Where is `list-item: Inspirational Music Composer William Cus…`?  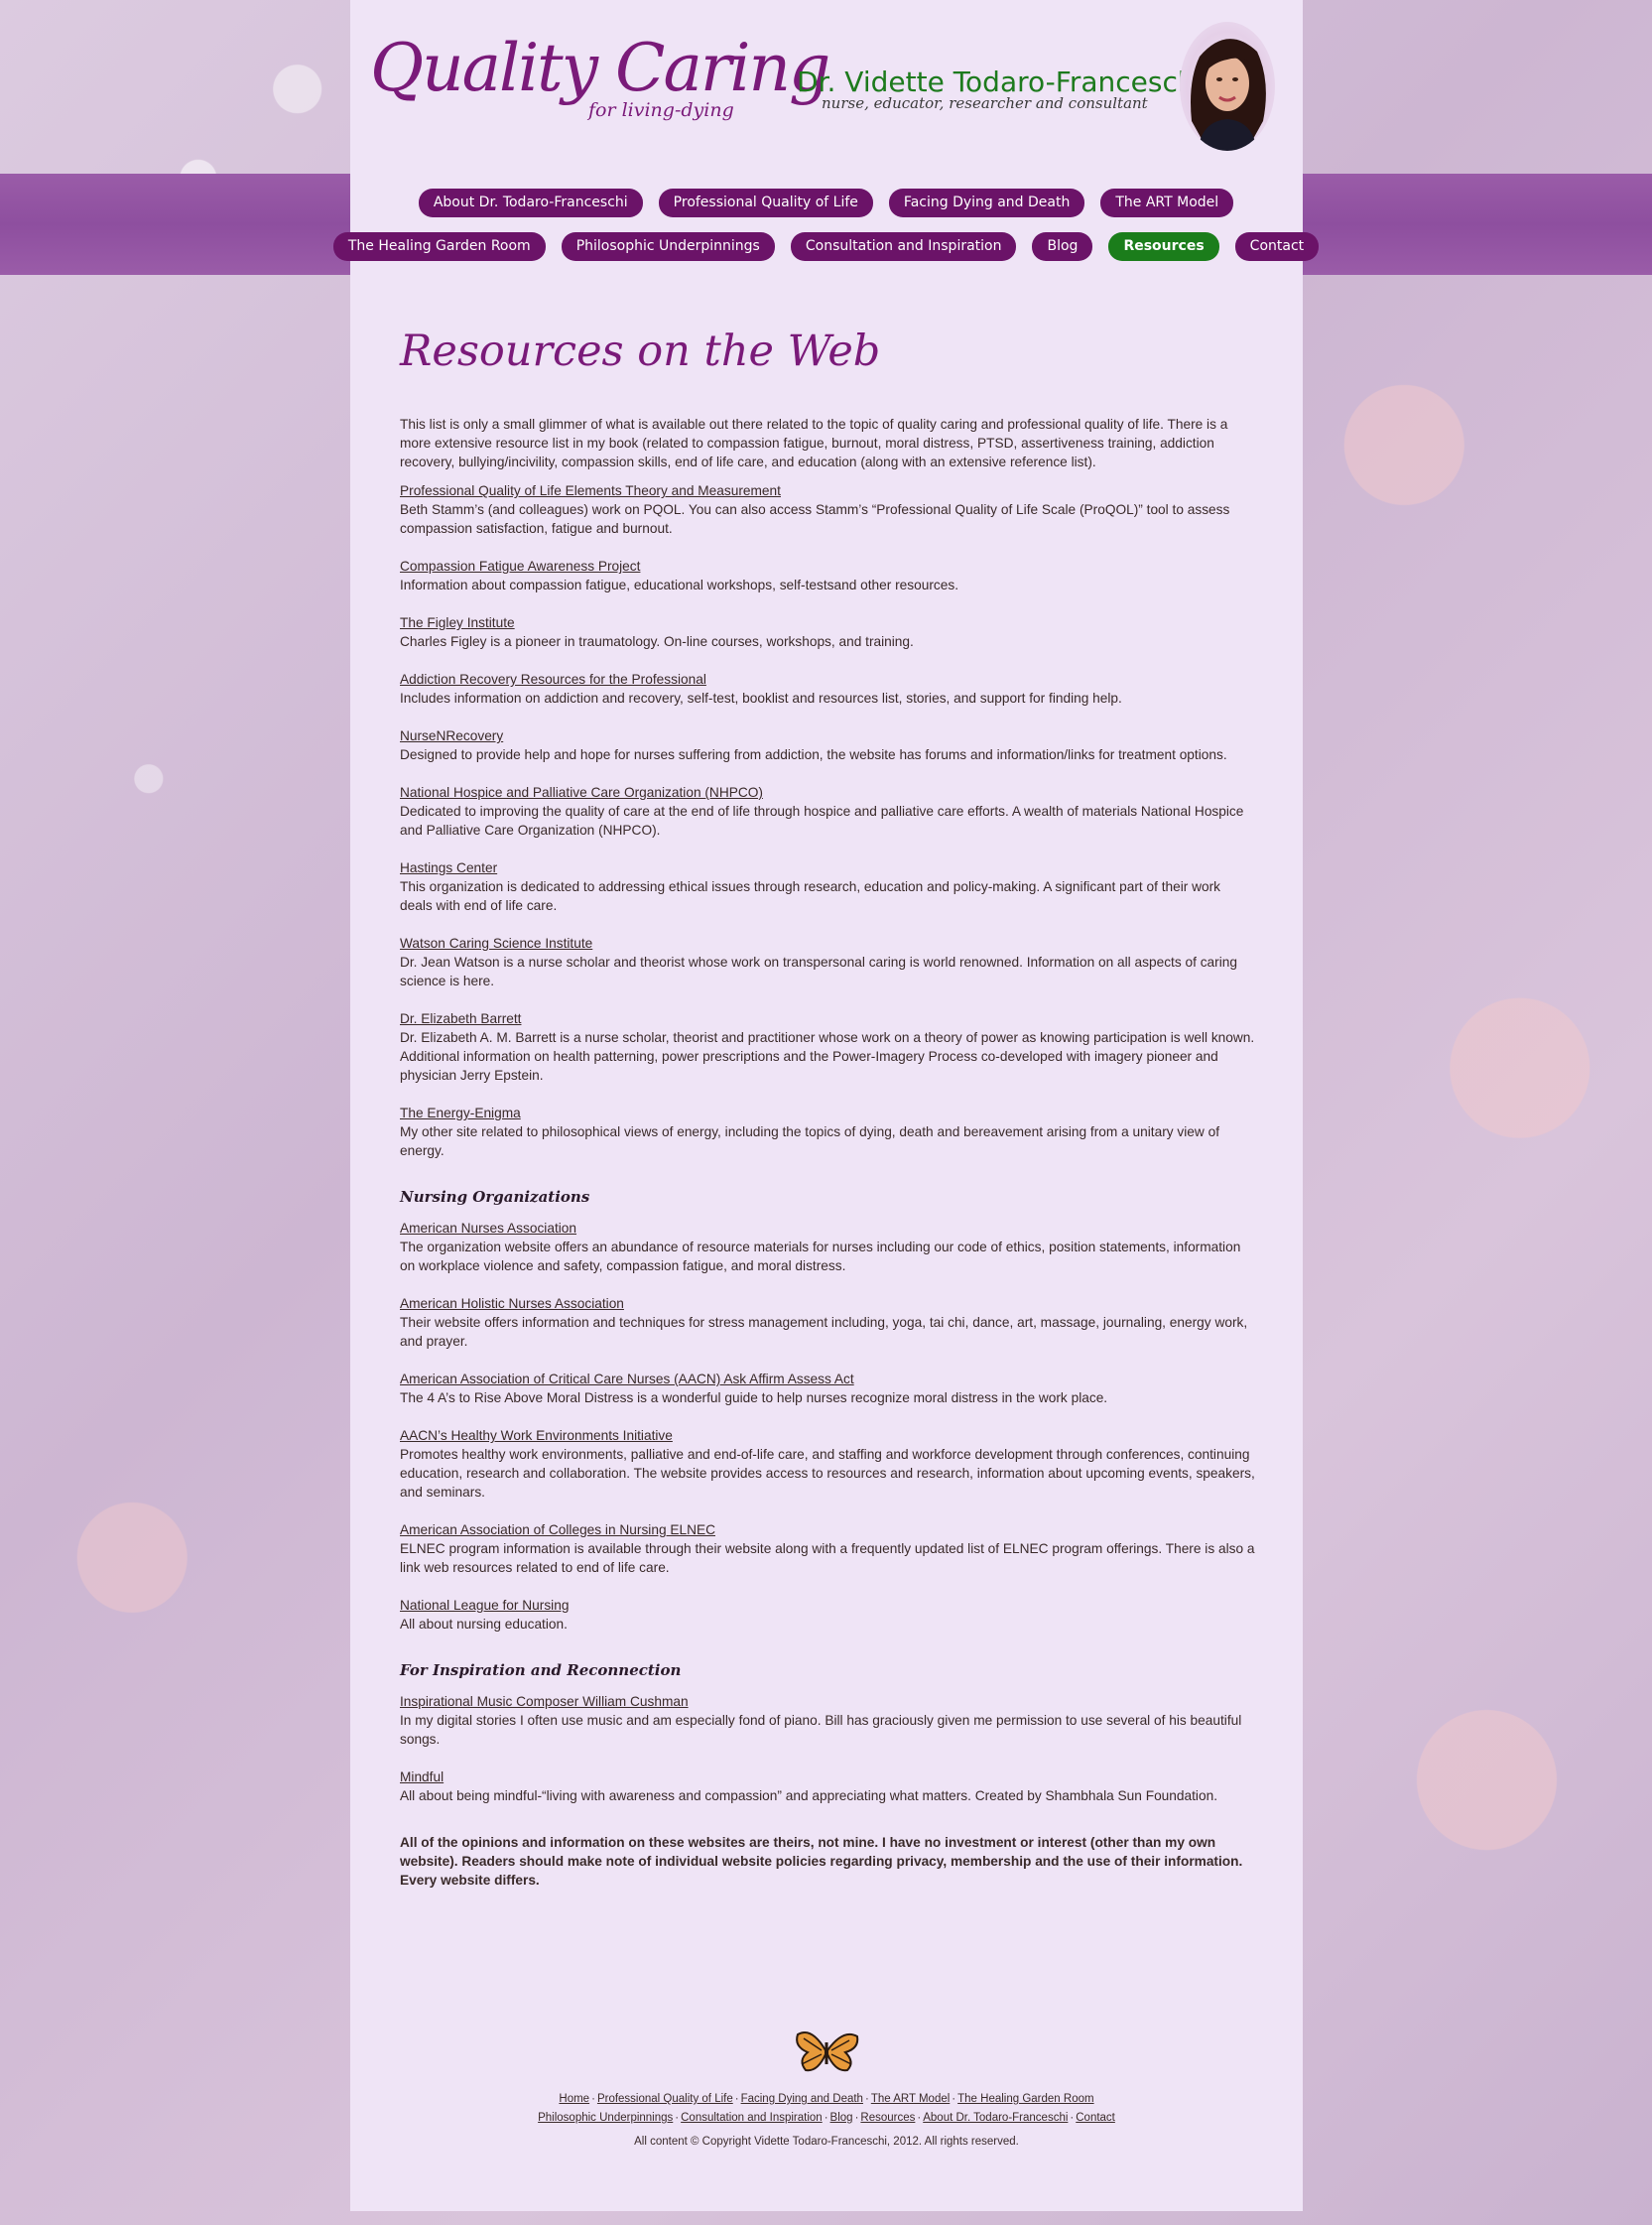 list-item: Inspirational Music Composer William Cus… is located at coordinates (827, 1720).